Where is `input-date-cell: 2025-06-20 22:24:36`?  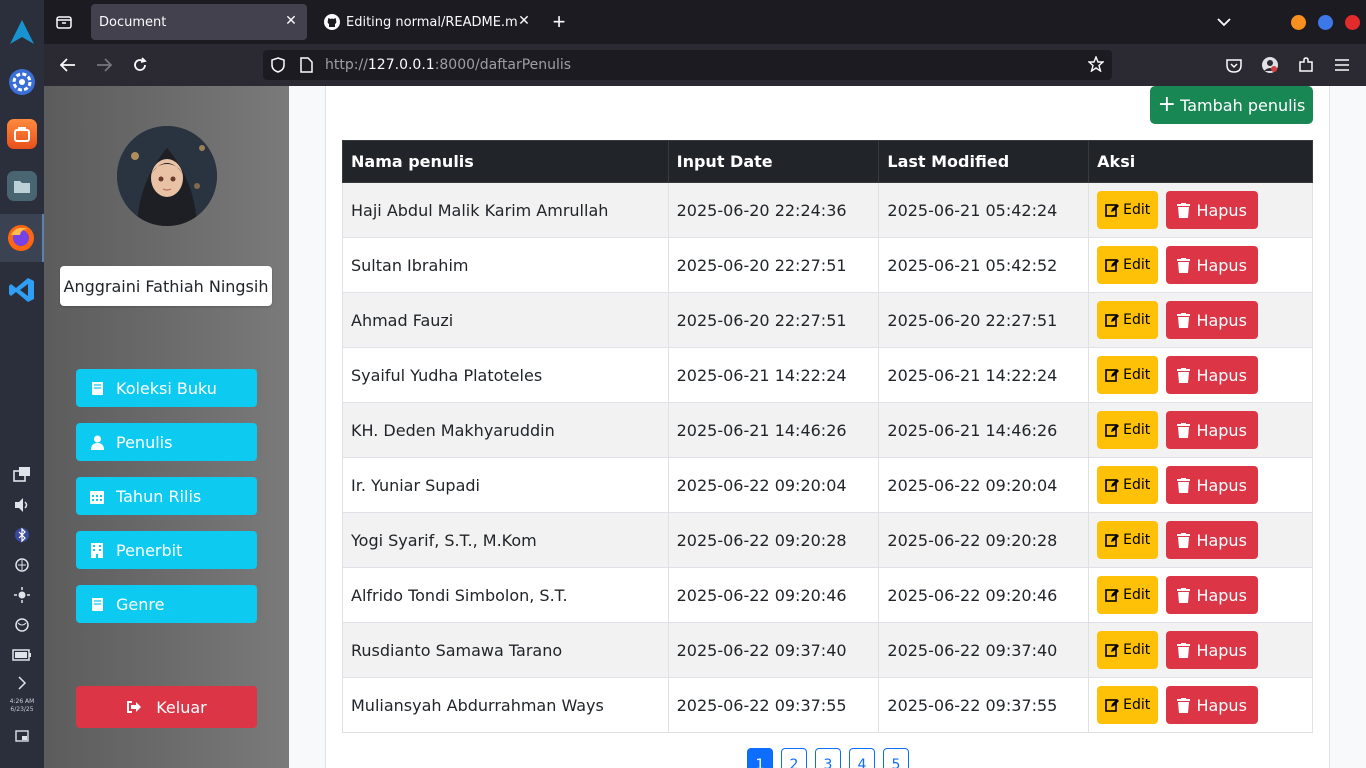 input-date-cell: 2025-06-20 22:24:36 is located at coordinates (773, 210).